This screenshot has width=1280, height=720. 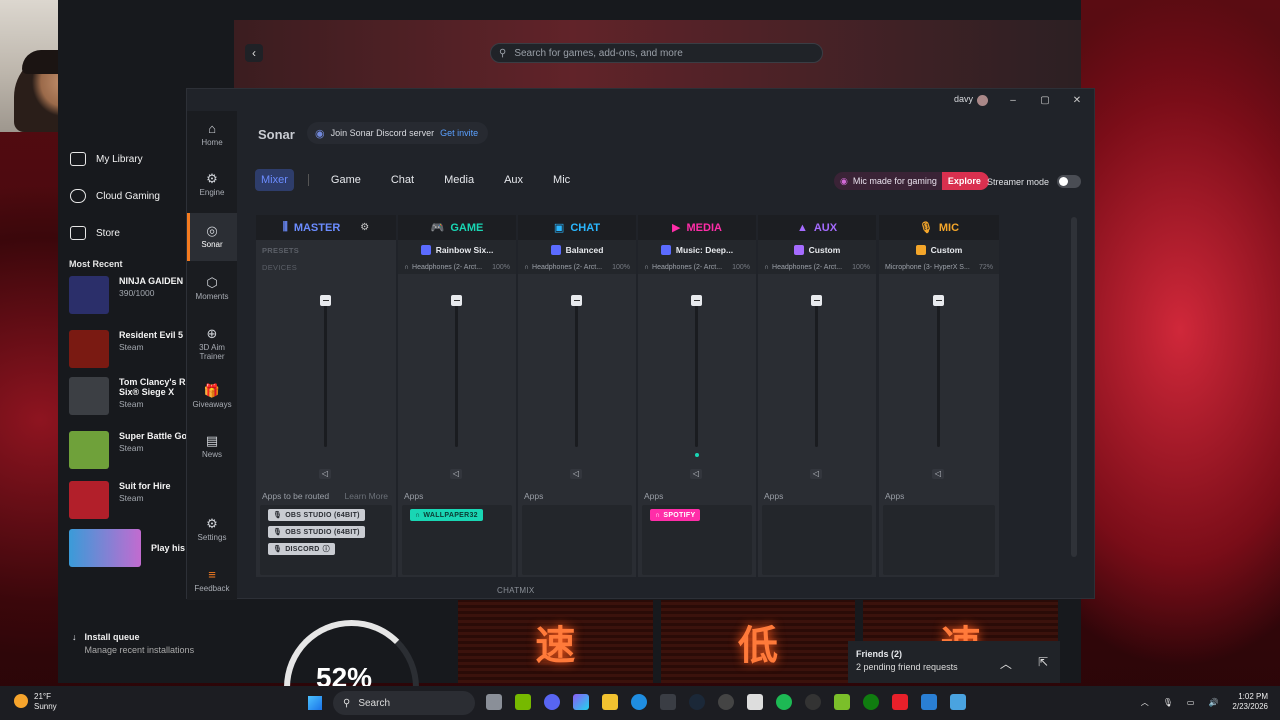 I want to click on device-selector: Microphone (3- HyperX S... 72%, so click(x=939, y=267).